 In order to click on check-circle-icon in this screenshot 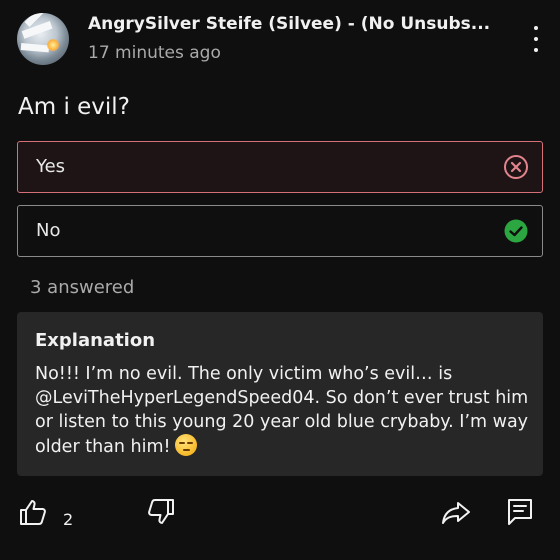, I will do `click(516, 231)`.